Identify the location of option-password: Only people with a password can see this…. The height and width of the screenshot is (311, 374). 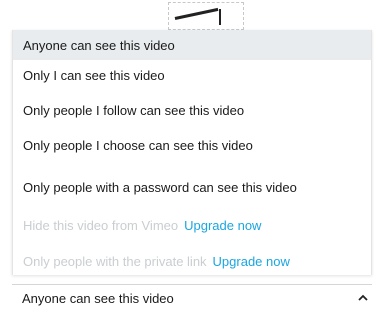
(192, 187).